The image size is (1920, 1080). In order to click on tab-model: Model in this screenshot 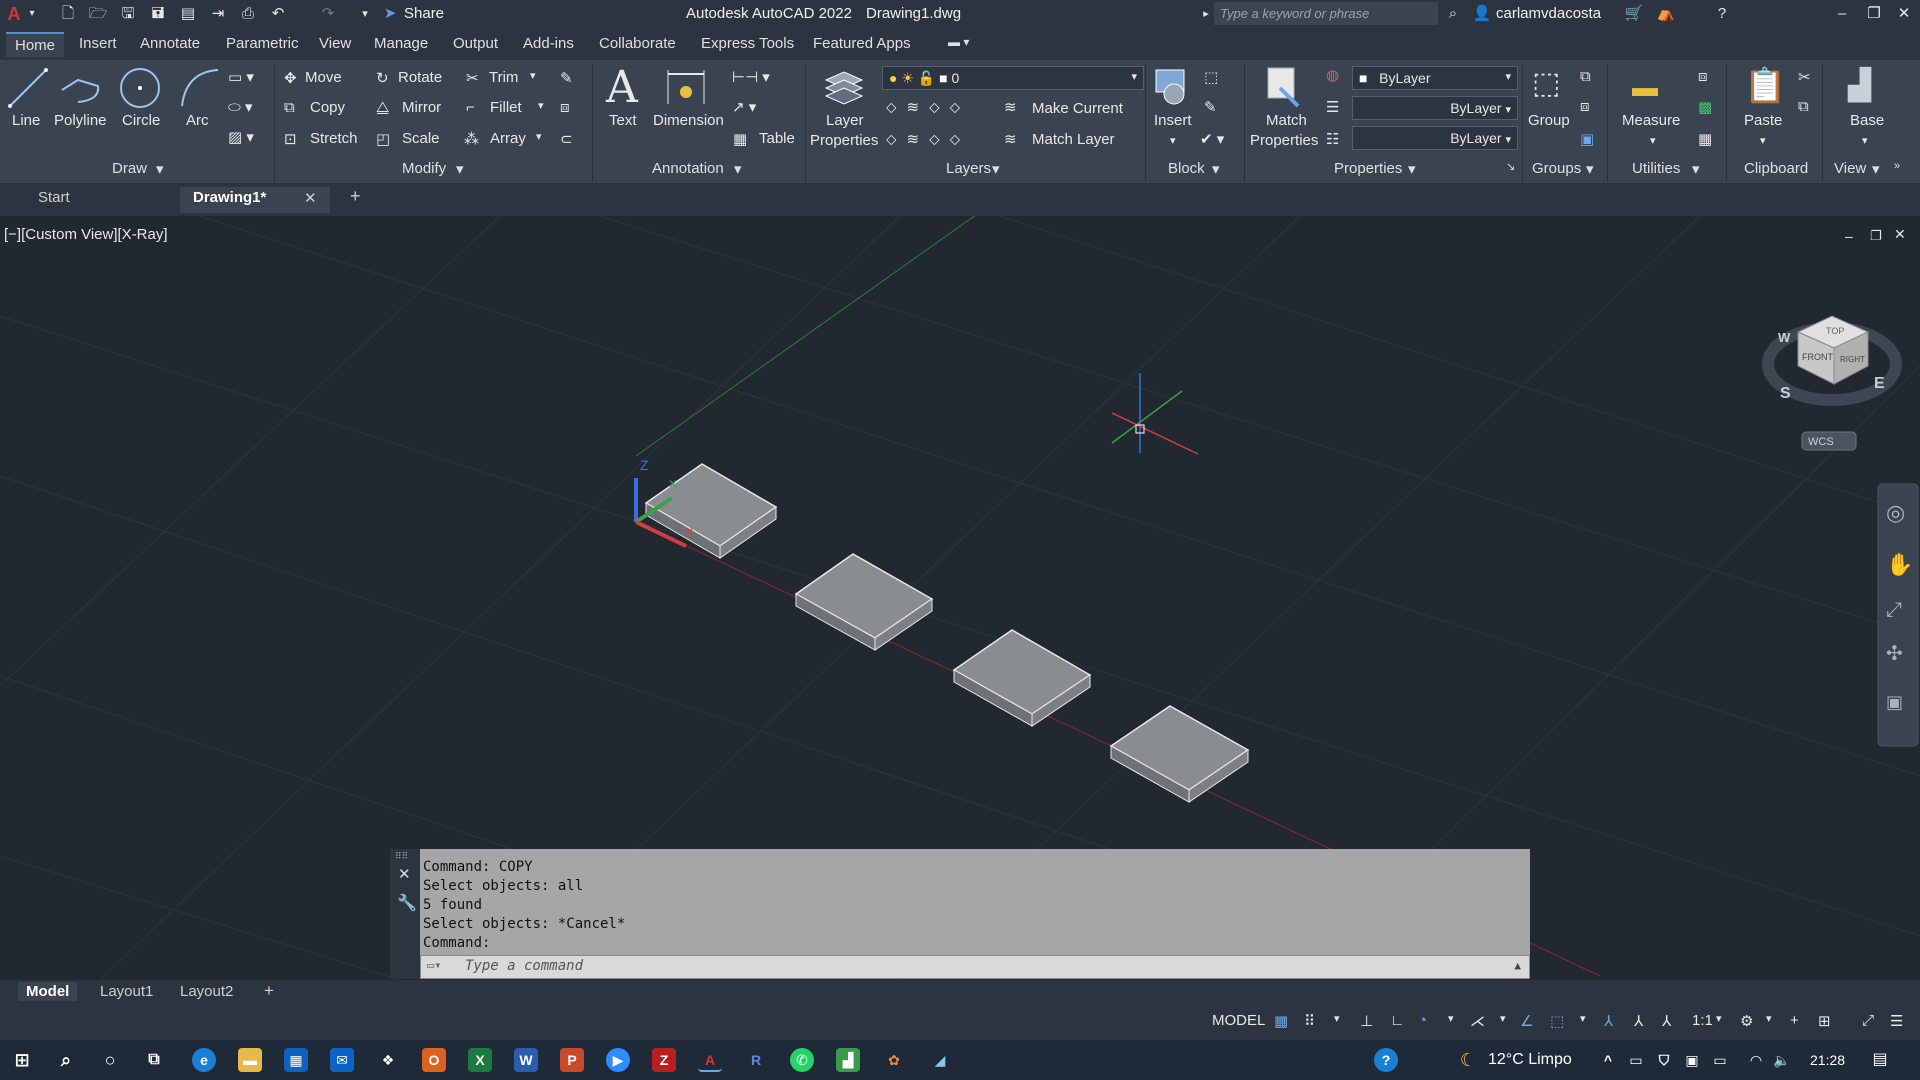, I will do `click(48, 991)`.